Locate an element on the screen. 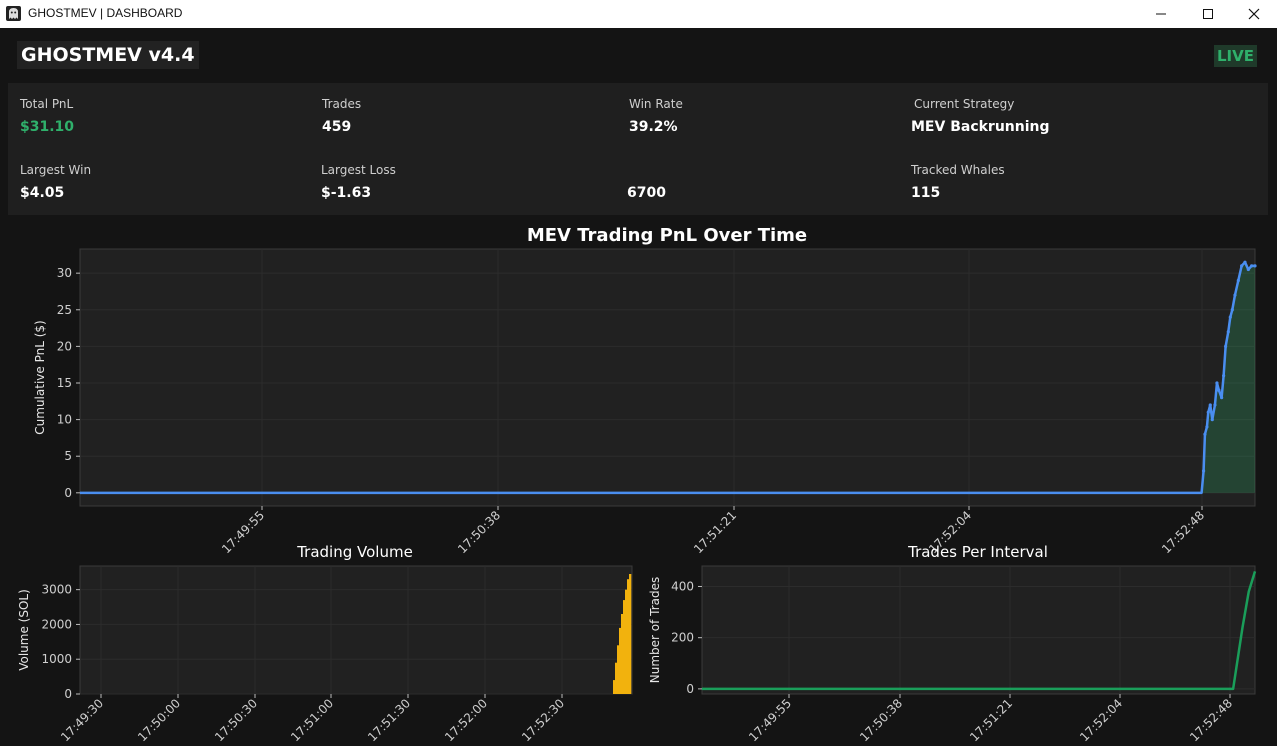 Image resolution: width=1277 pixels, height=746 pixels. minimize-icon is located at coordinates (1161, 14).